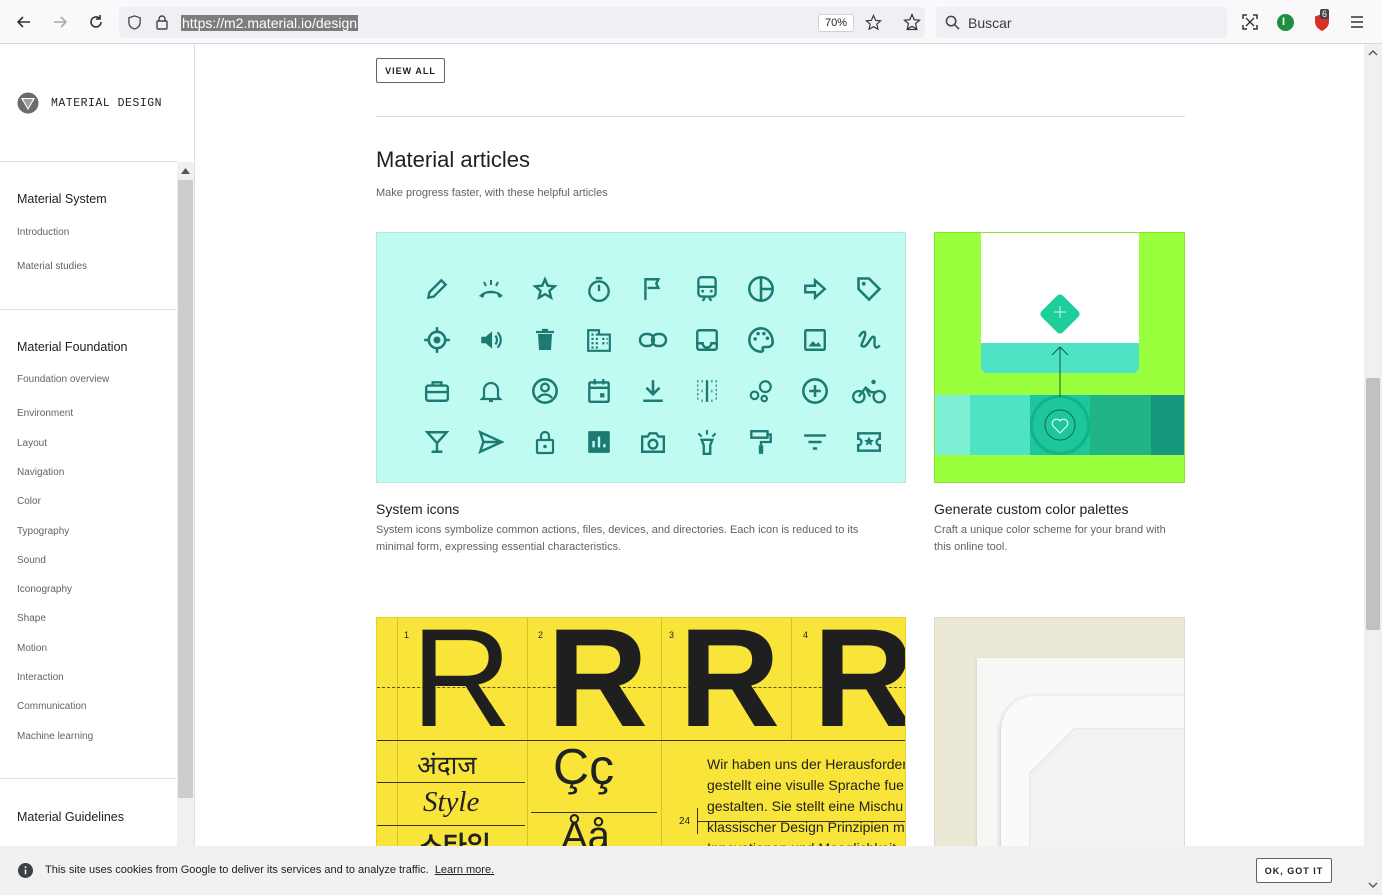  Describe the element at coordinates (43, 232) in the screenshot. I see `sidebar-item-introduction: Introduction` at that location.